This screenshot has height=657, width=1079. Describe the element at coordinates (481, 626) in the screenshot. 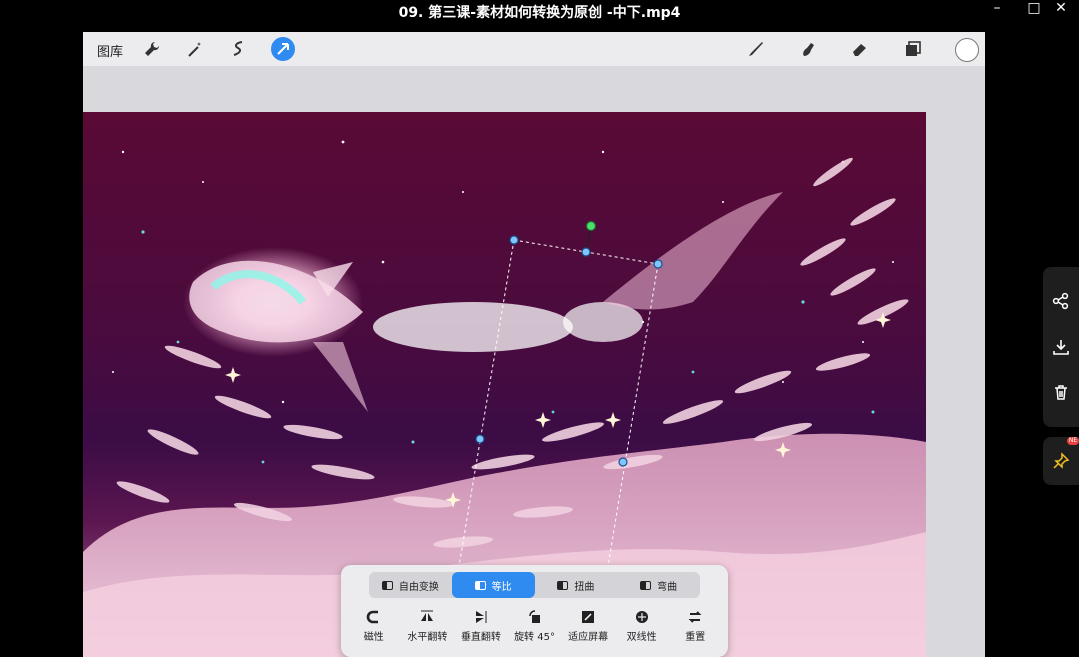

I see `flip-vertical-button: 垂直翻转` at that location.